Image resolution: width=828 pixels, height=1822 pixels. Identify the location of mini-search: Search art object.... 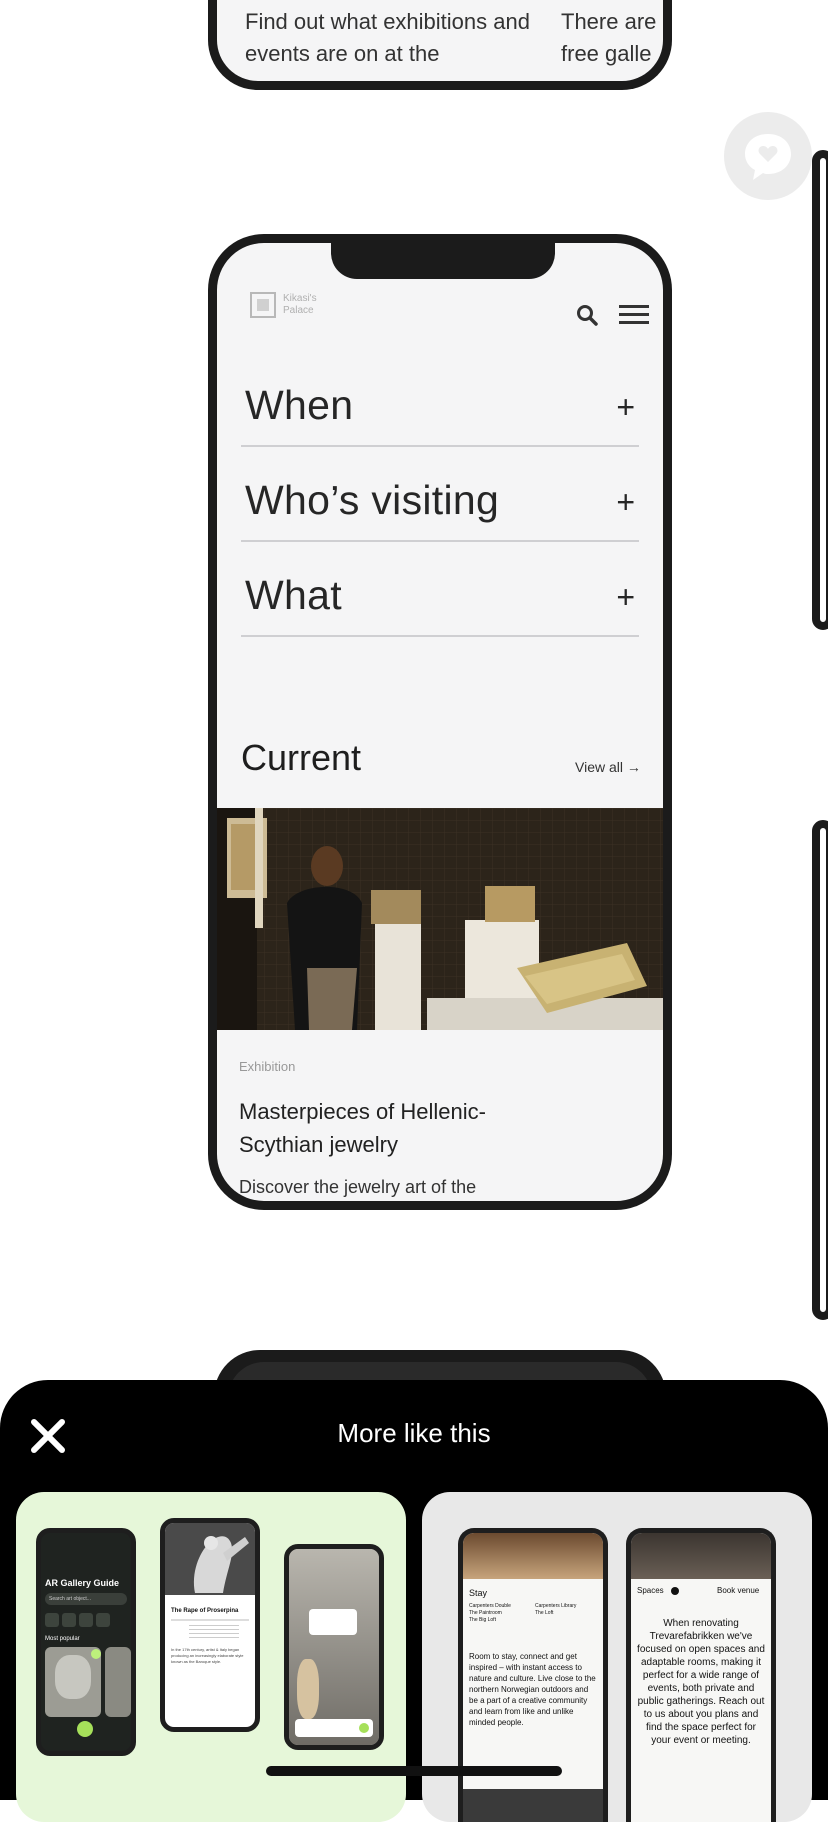
(86, 1599).